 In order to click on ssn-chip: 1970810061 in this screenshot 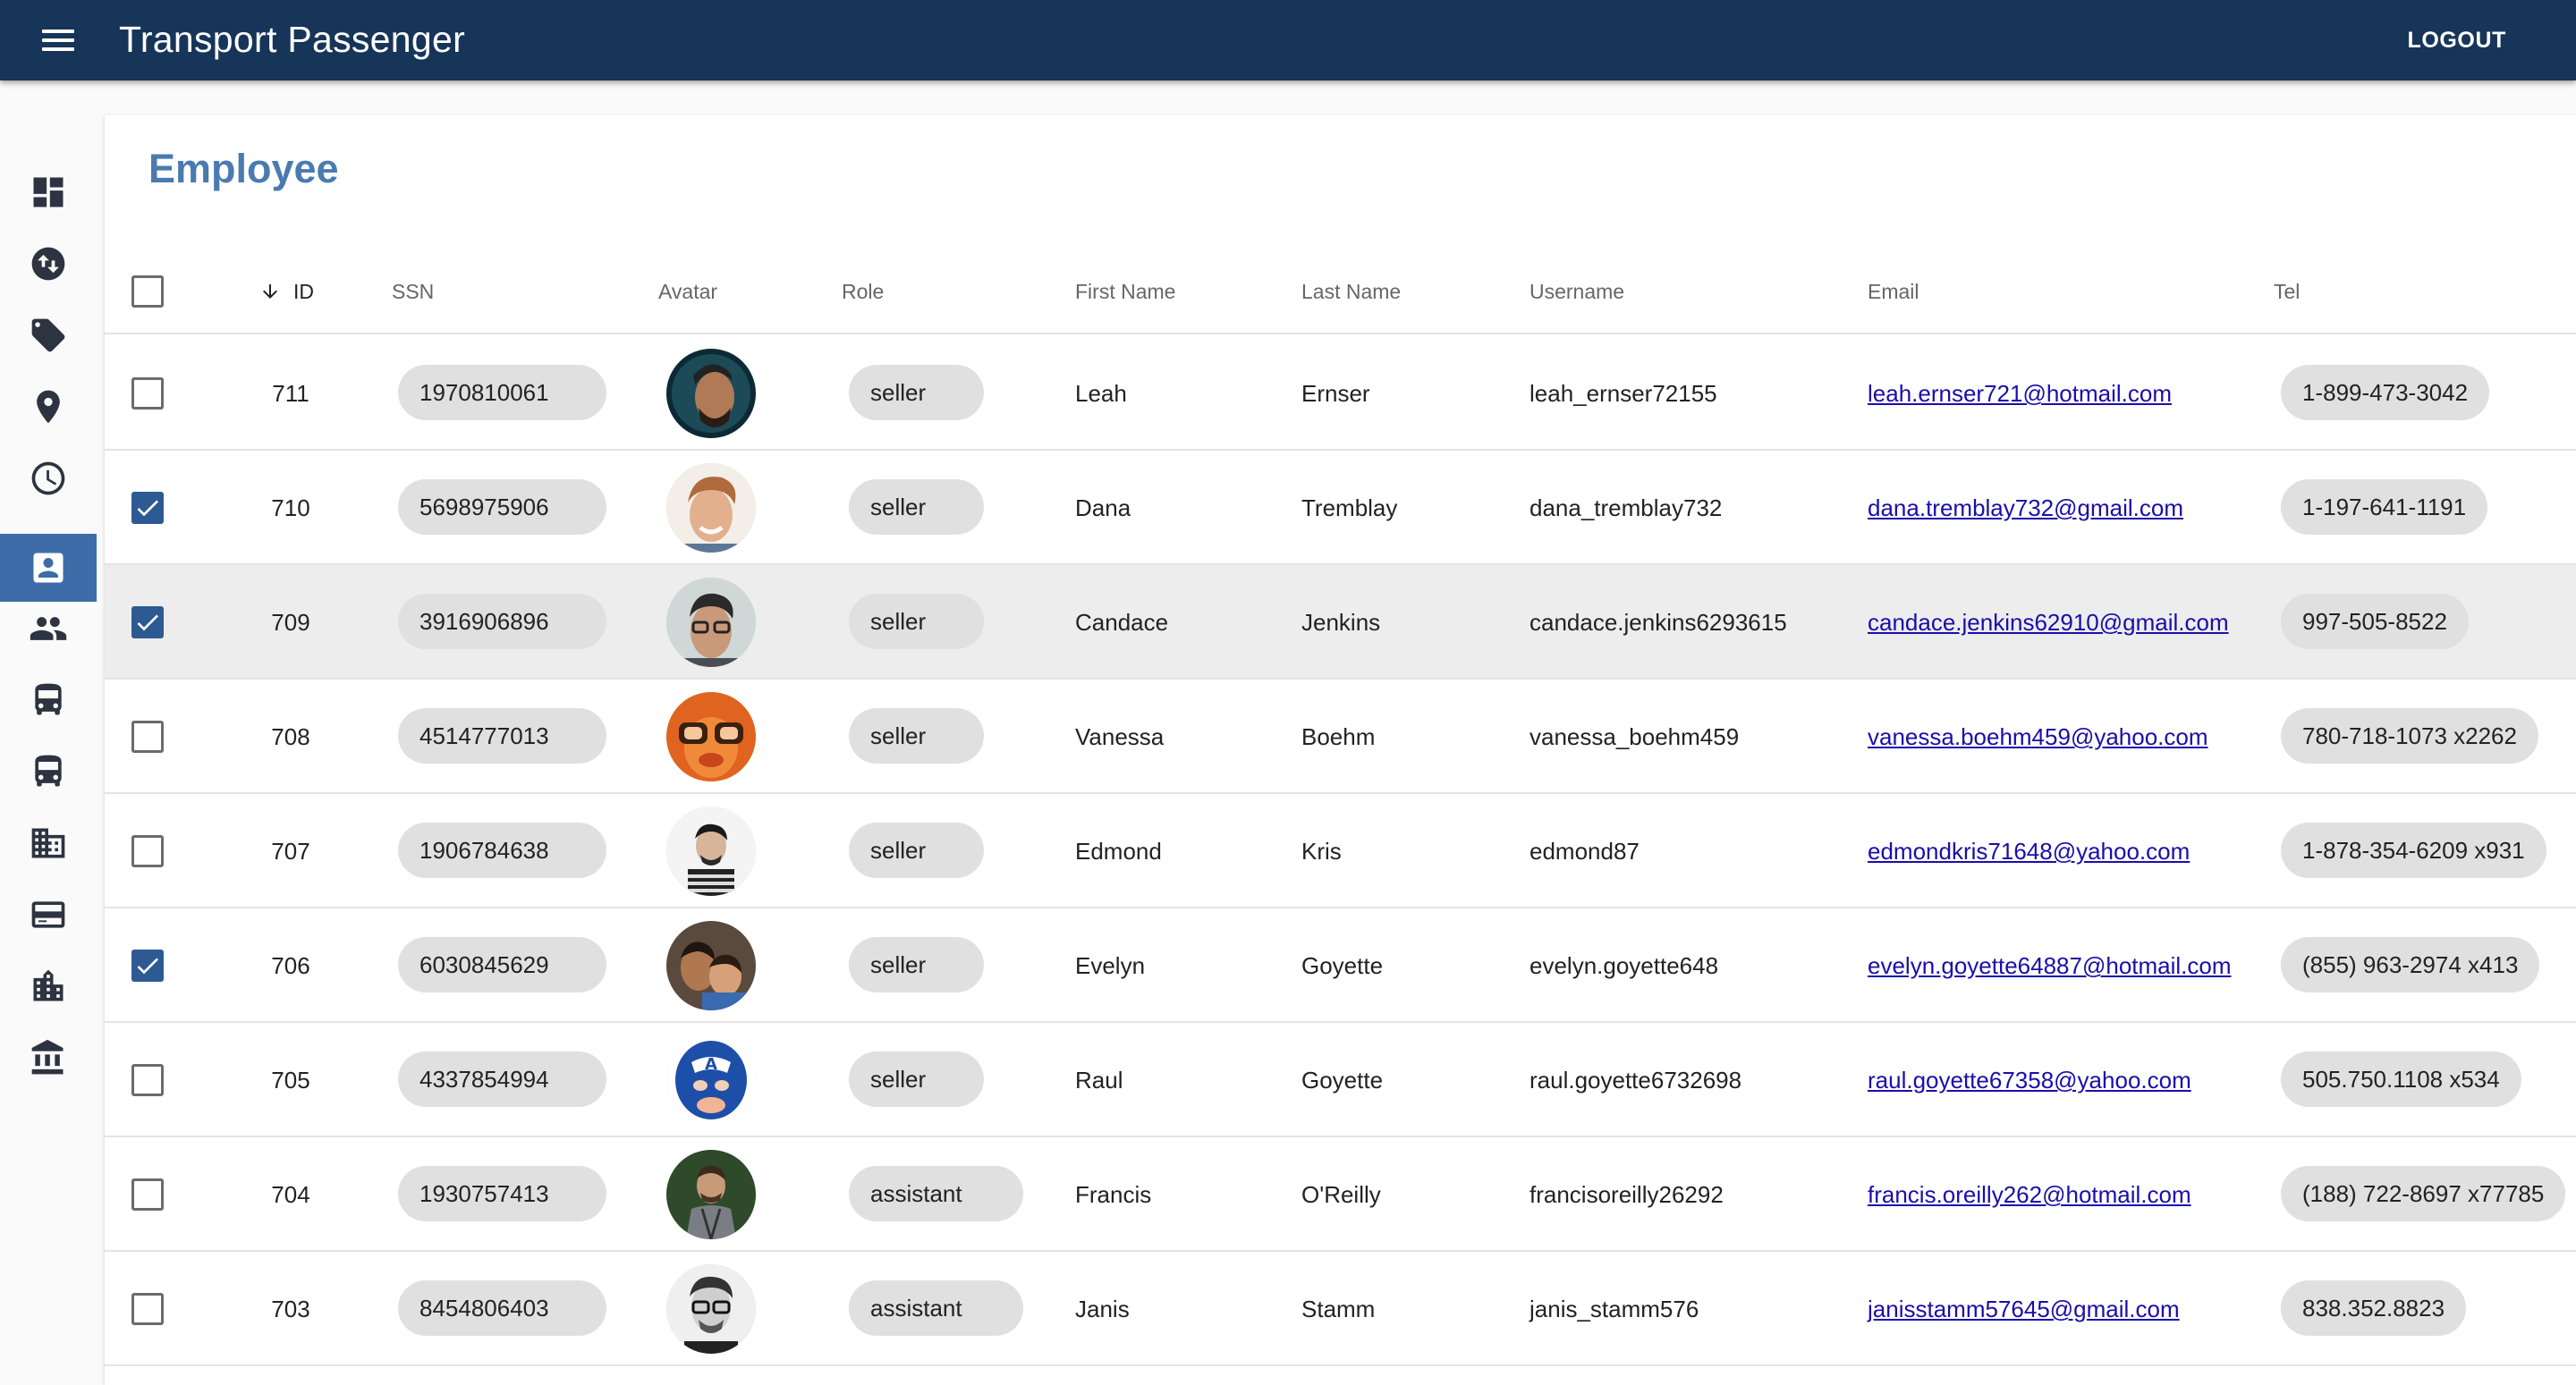, I will do `click(502, 392)`.